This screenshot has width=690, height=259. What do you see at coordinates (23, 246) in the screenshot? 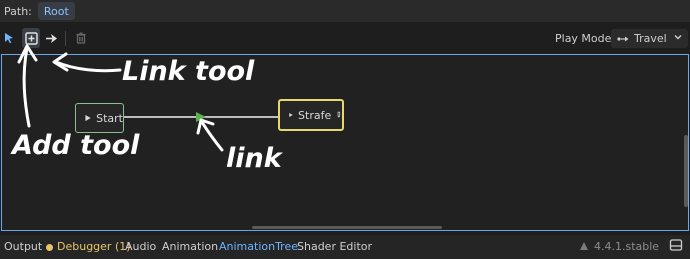
I see `tab-output: Output` at bounding box center [23, 246].